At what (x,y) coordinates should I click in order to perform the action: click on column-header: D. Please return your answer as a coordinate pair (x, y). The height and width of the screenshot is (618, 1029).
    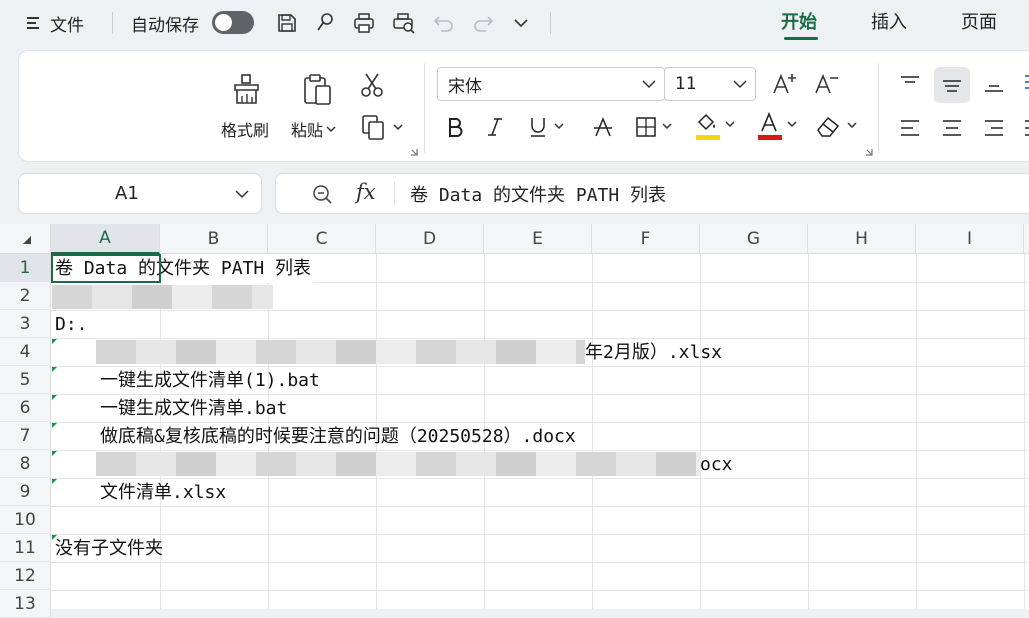
    Looking at the image, I should click on (430, 239).